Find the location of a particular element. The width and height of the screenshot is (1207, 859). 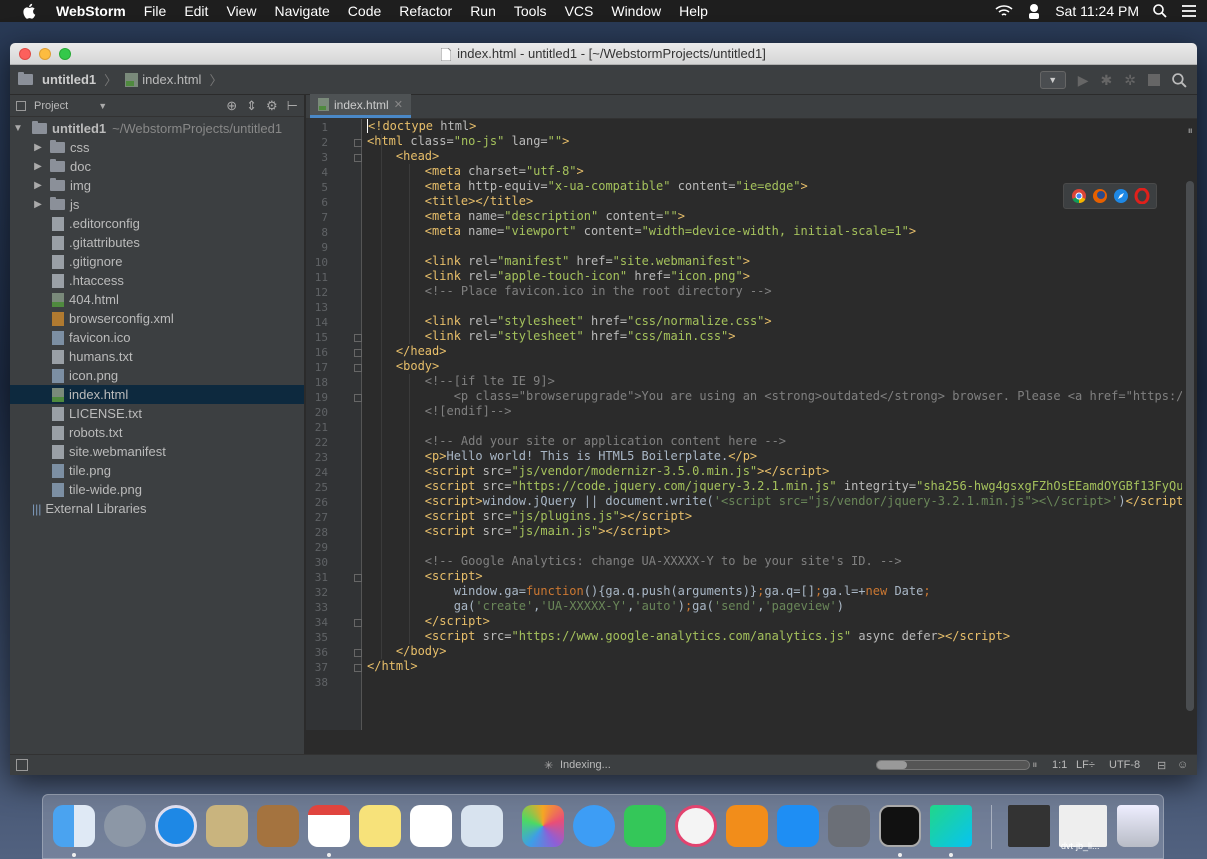

terminal-icon is located at coordinates (900, 826).